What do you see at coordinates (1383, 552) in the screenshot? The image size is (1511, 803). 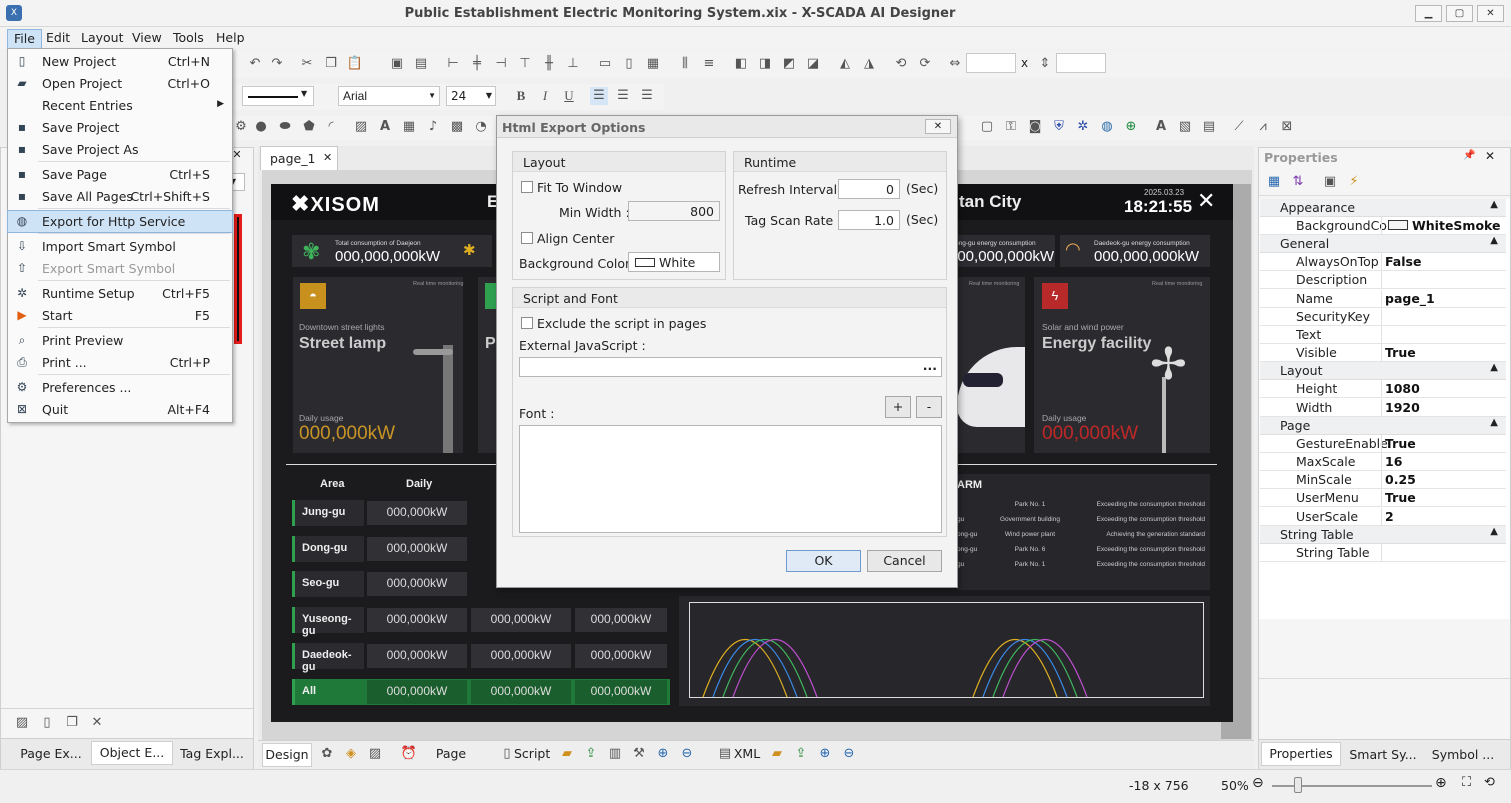 I see `property-row: String Table` at bounding box center [1383, 552].